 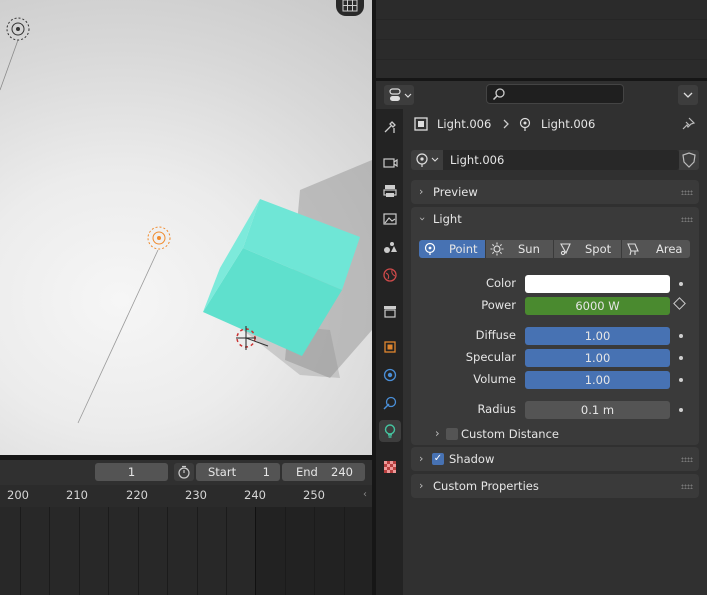 What do you see at coordinates (137, 495) in the screenshot?
I see `ruler-tick: 220` at bounding box center [137, 495].